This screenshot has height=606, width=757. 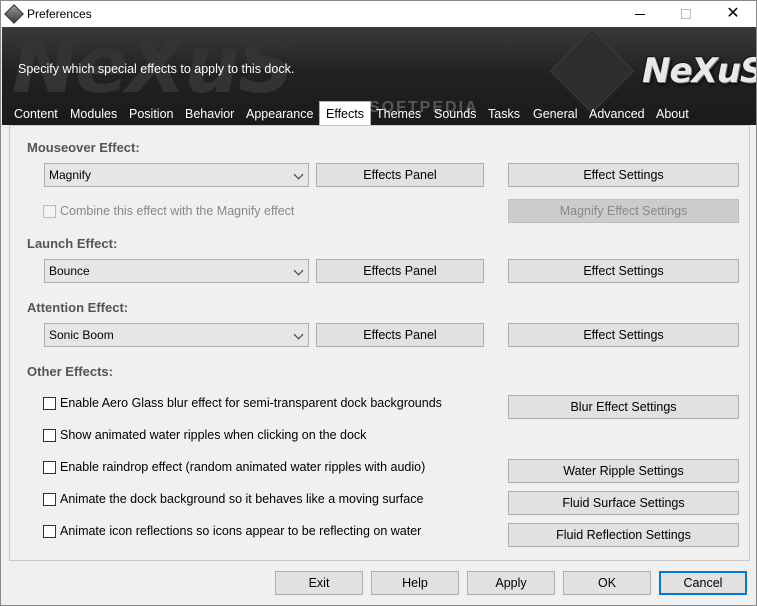 What do you see at coordinates (699, 71) in the screenshot?
I see `nexus-logo: NeXuS` at bounding box center [699, 71].